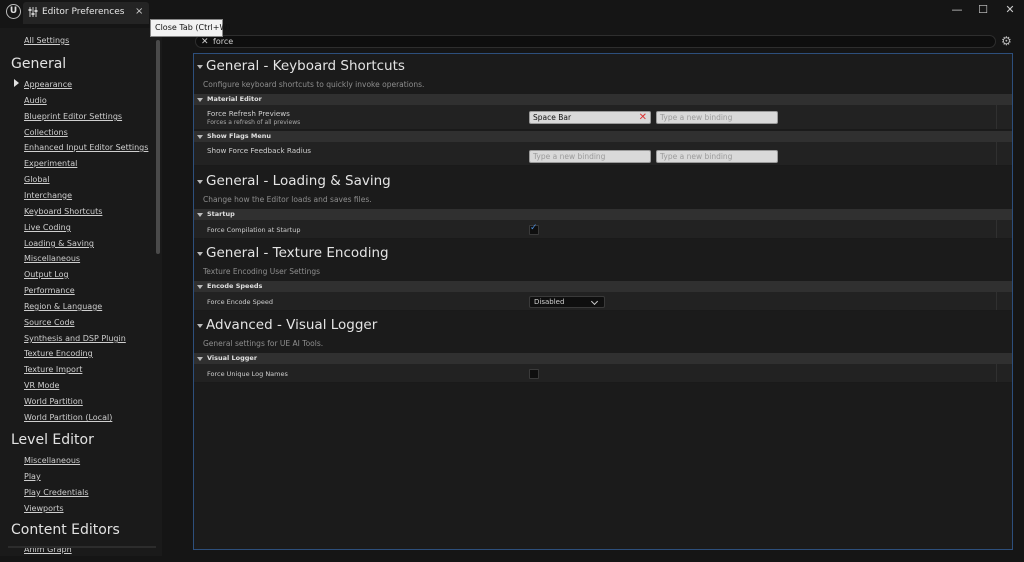 This screenshot has width=1024, height=562. What do you see at coordinates (259, 150) in the screenshot?
I see `setting-name: Show Force Feedback Radius` at bounding box center [259, 150].